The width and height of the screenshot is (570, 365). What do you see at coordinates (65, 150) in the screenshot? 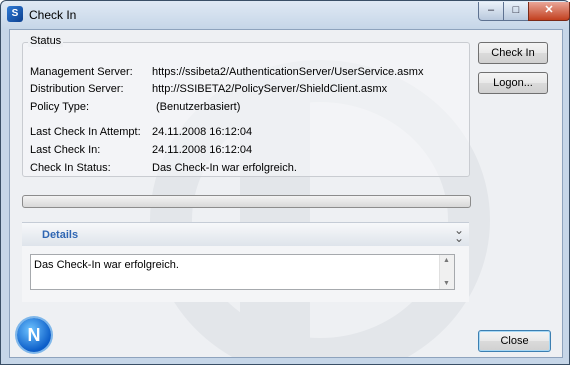
I see `last-check-in-label: Last Check In:` at bounding box center [65, 150].